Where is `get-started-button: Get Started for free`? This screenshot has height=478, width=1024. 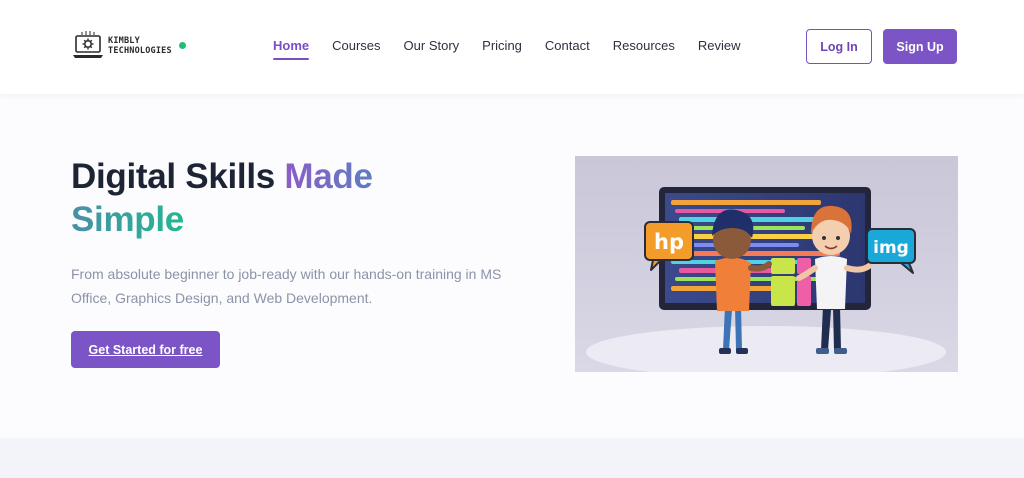
get-started-button: Get Started for free is located at coordinates (145, 349).